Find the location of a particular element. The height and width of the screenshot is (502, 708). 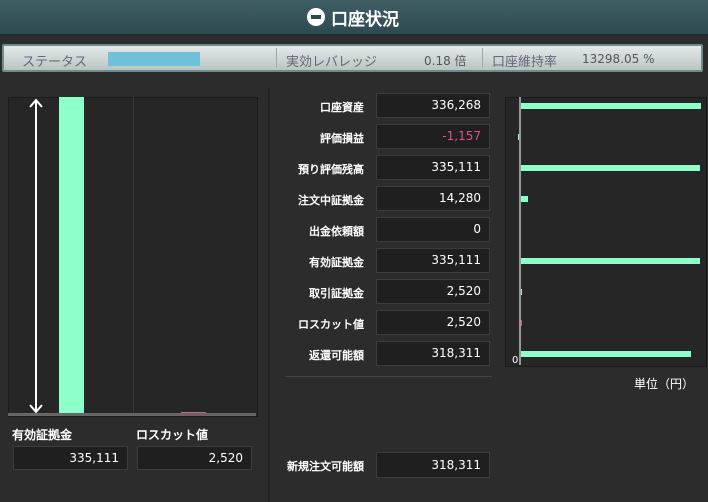

losscut-caption: ロスカット値 is located at coordinates (172, 435).